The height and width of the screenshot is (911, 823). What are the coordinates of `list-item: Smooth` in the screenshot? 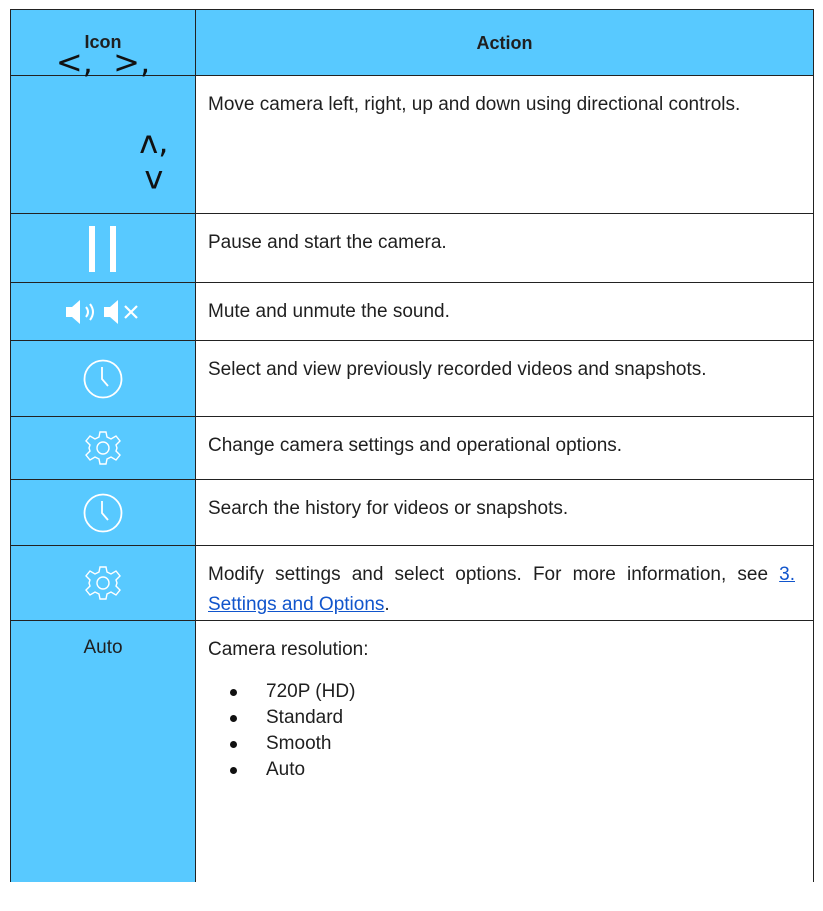 It's located at (501, 744).